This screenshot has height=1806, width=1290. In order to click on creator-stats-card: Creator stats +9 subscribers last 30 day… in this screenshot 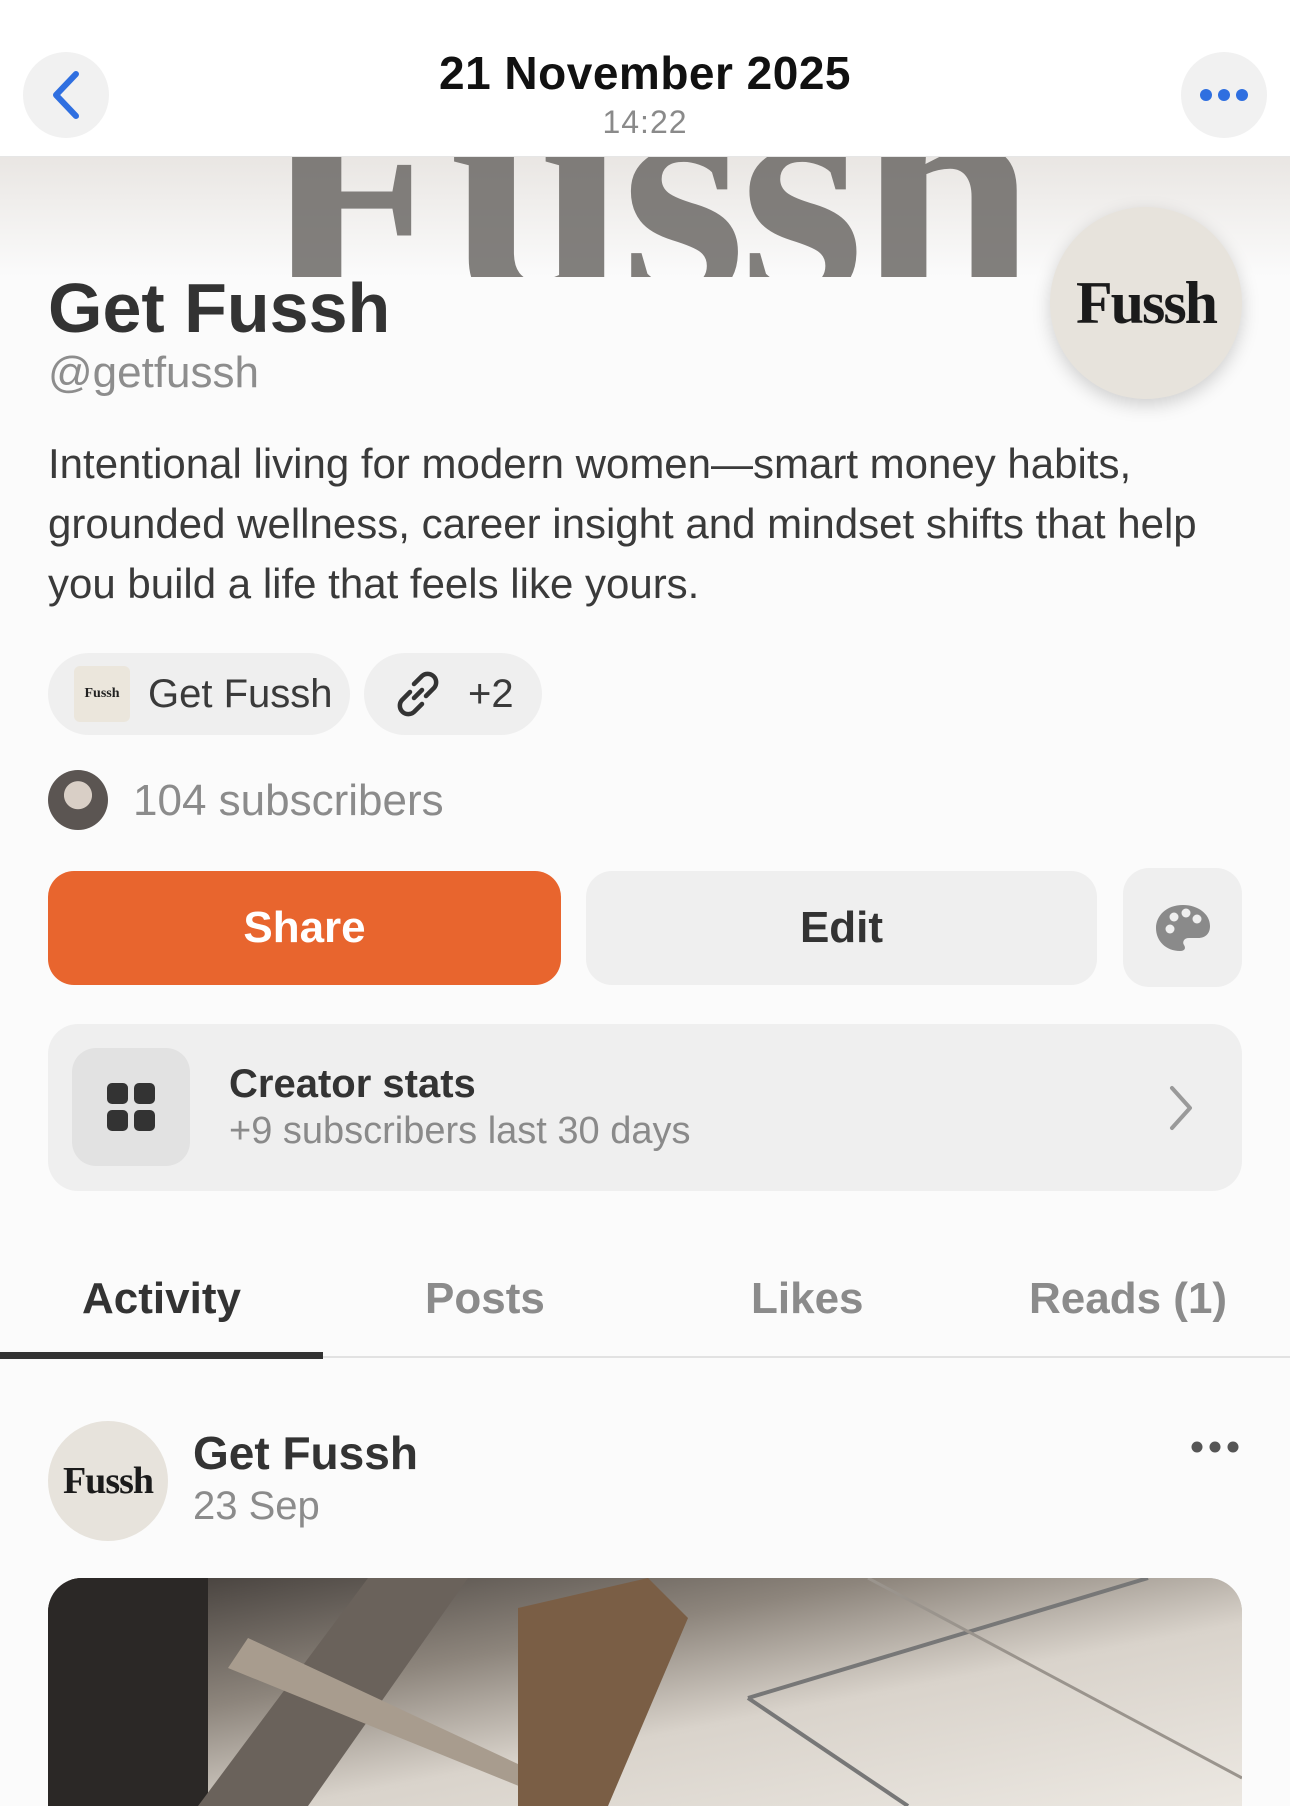, I will do `click(645, 1107)`.